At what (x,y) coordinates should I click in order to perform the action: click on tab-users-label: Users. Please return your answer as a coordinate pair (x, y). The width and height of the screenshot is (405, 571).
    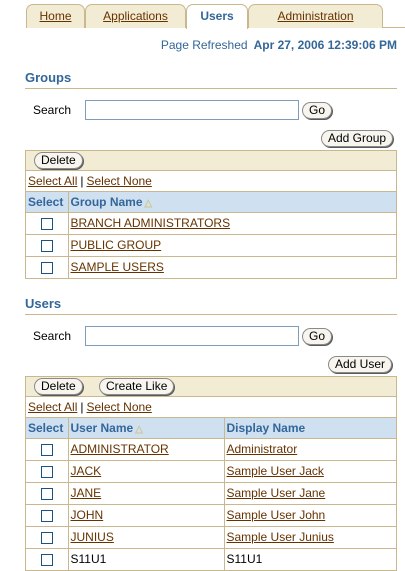
    Looking at the image, I should click on (216, 16).